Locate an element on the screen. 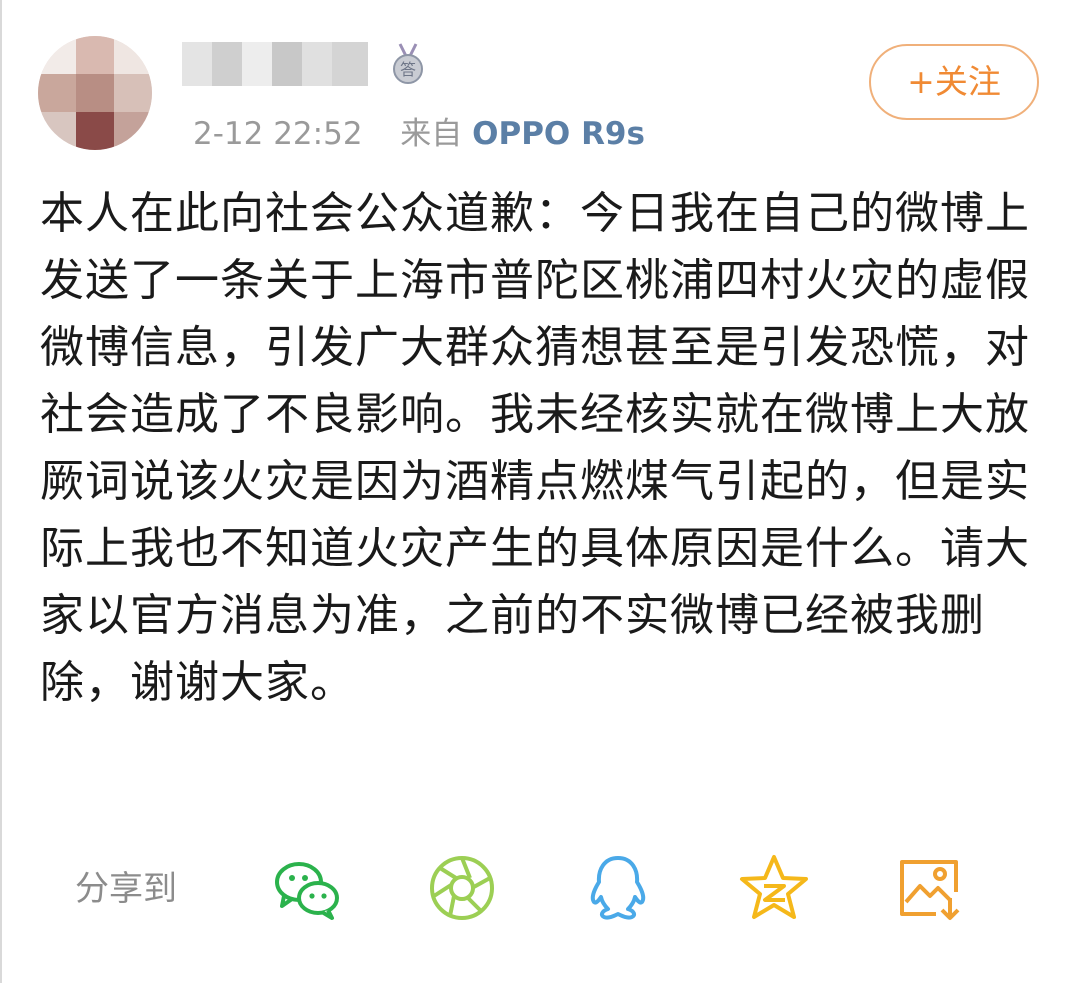 This screenshot has height=983, width=1078. wechat-icon is located at coordinates (307, 891).